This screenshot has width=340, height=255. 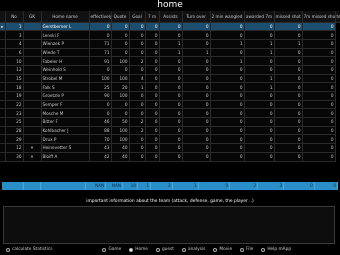 What do you see at coordinates (65, 27) in the screenshot?
I see `player-name-cell: Gerstberner L` at bounding box center [65, 27].